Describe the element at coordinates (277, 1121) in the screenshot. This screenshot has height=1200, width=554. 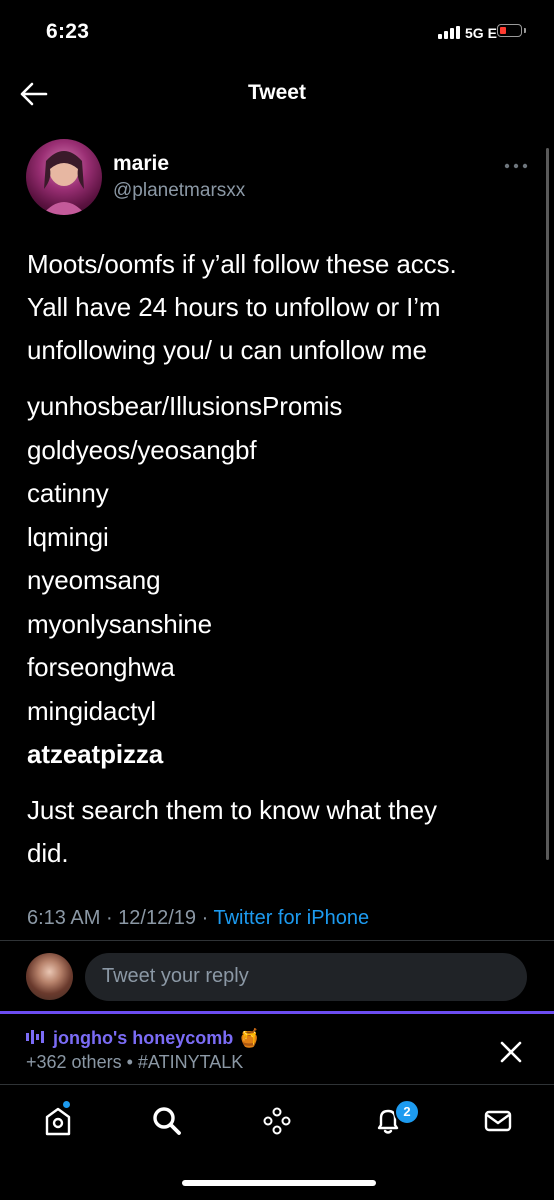
I see `spaces-icon` at that location.